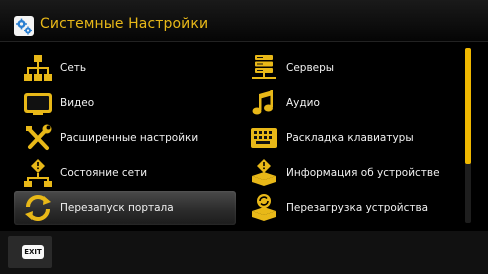 Image resolution: width=488 pixels, height=274 pixels. Describe the element at coordinates (468, 106) in the screenshot. I see `scrollbar-thumb` at that location.